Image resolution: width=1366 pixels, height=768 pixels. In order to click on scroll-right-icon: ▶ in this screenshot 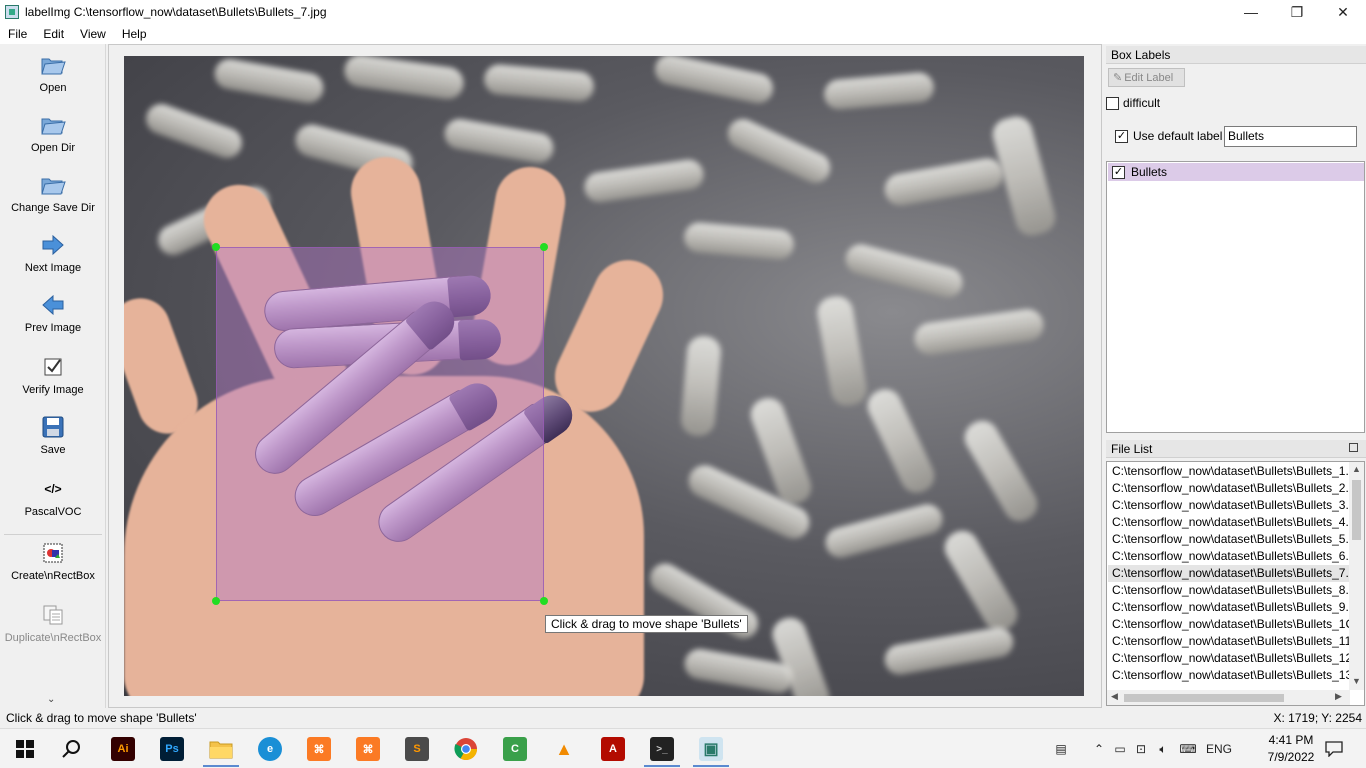, I will do `click(1338, 696)`.